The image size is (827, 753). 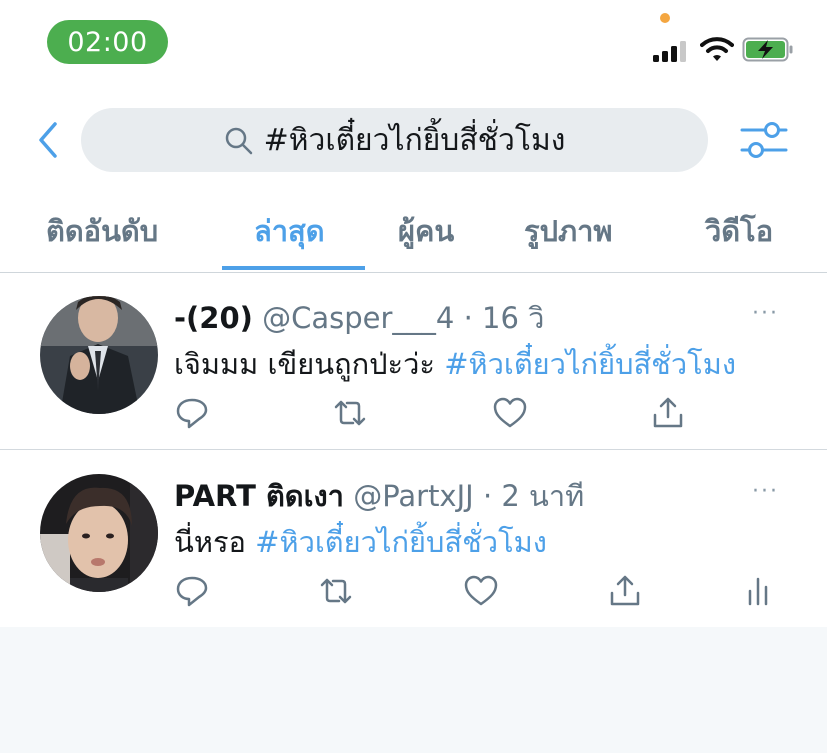 I want to click on tweet-header: PART ติดเงา @PartxJJ · 2 นาที, so click(x=379, y=496).